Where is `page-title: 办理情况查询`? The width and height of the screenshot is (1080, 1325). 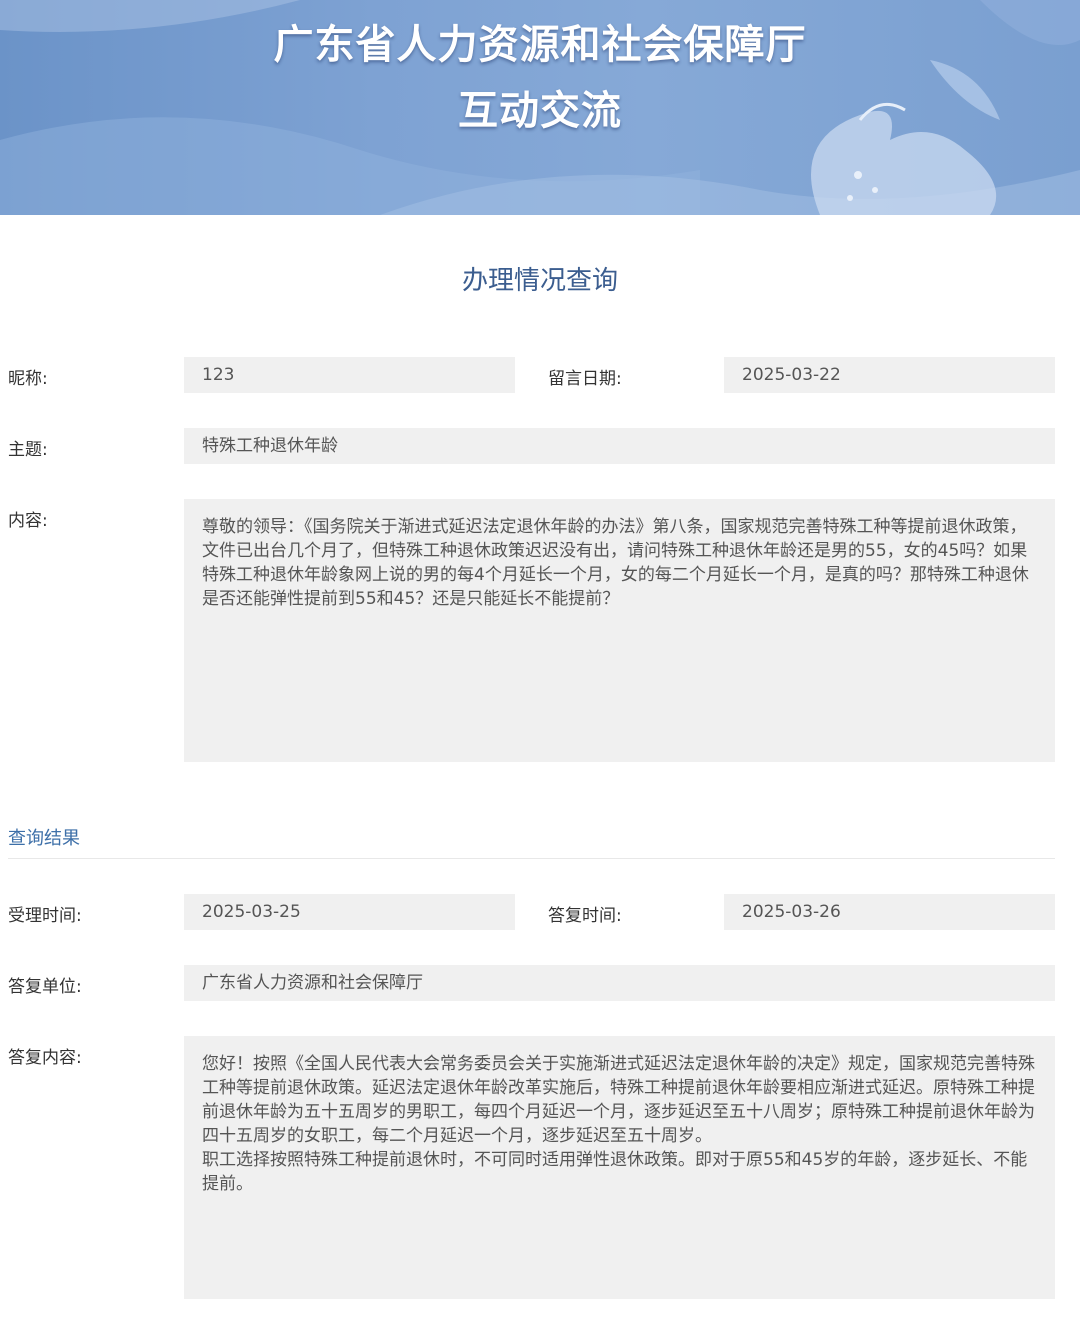
page-title: 办理情况查询 is located at coordinates (539, 281).